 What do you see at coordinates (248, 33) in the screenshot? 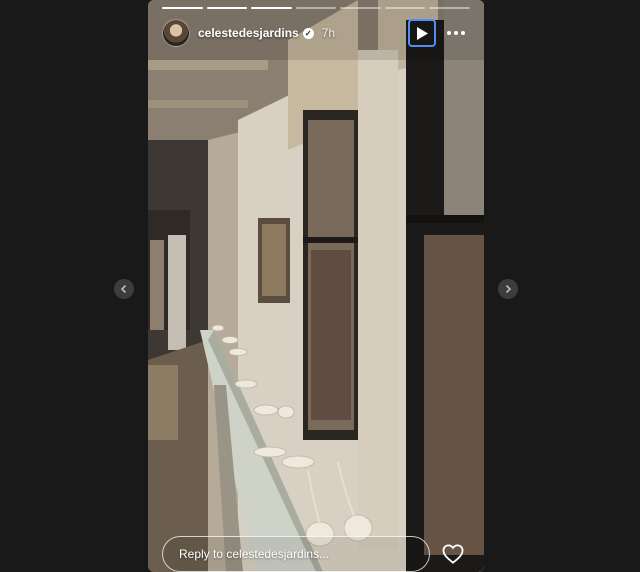
I see `username: celestedesjardins` at bounding box center [248, 33].